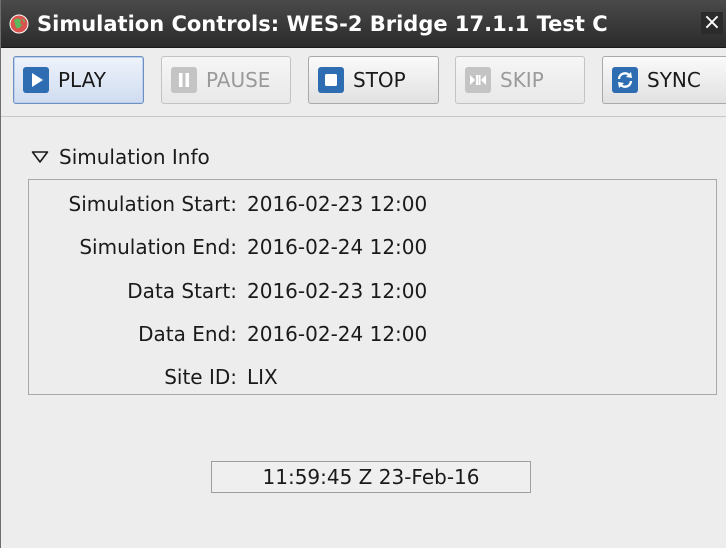  What do you see at coordinates (182, 291) in the screenshot?
I see `info-label: Data Start:` at bounding box center [182, 291].